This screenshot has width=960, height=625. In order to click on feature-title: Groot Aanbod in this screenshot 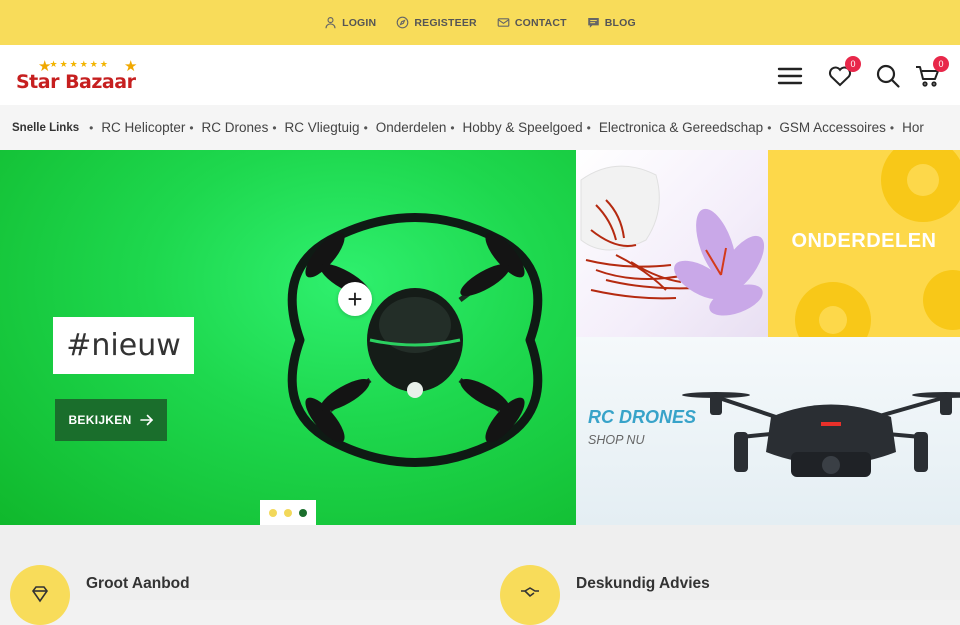, I will do `click(138, 583)`.